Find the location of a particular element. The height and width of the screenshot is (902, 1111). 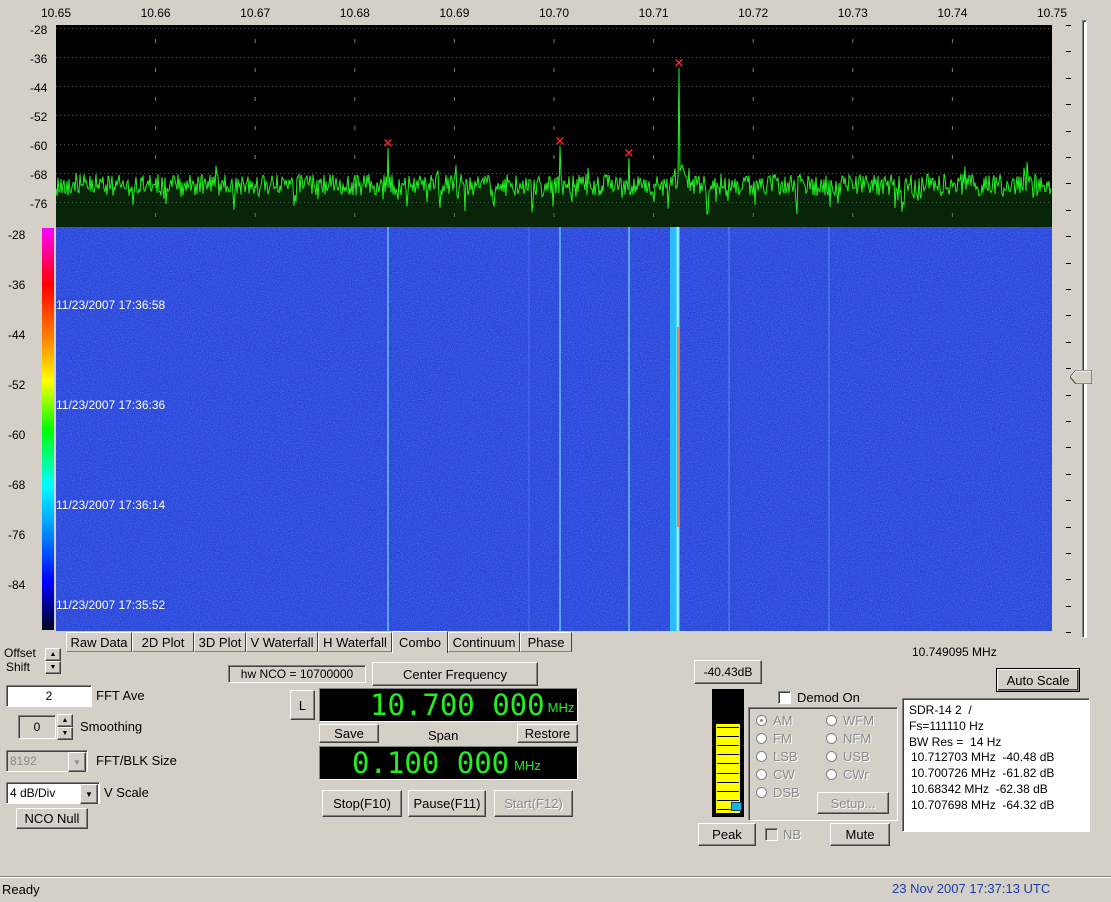

vertical-slider-track is located at coordinates (1084, 329).